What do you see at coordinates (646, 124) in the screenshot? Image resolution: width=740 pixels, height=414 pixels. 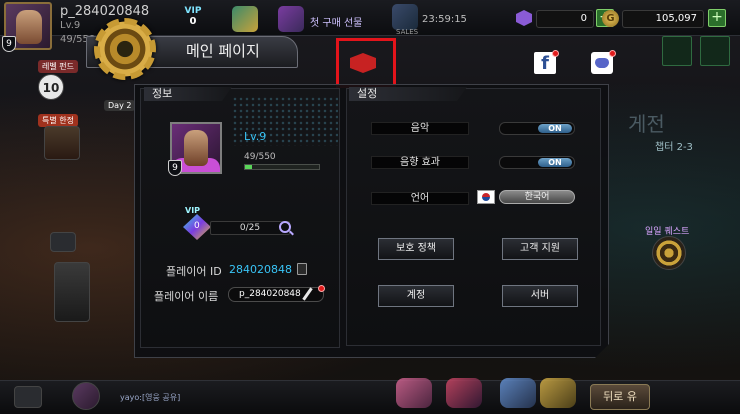 I see `bg-title-fragment: 게전` at bounding box center [646, 124].